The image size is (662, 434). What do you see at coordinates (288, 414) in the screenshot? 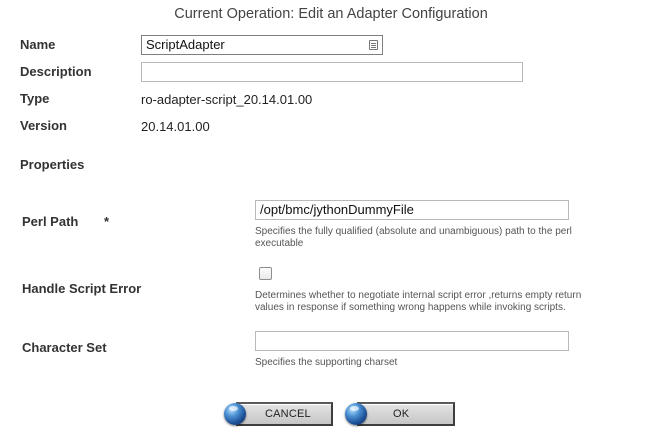
I see `cancel-button-label: CANCEL` at bounding box center [288, 414].